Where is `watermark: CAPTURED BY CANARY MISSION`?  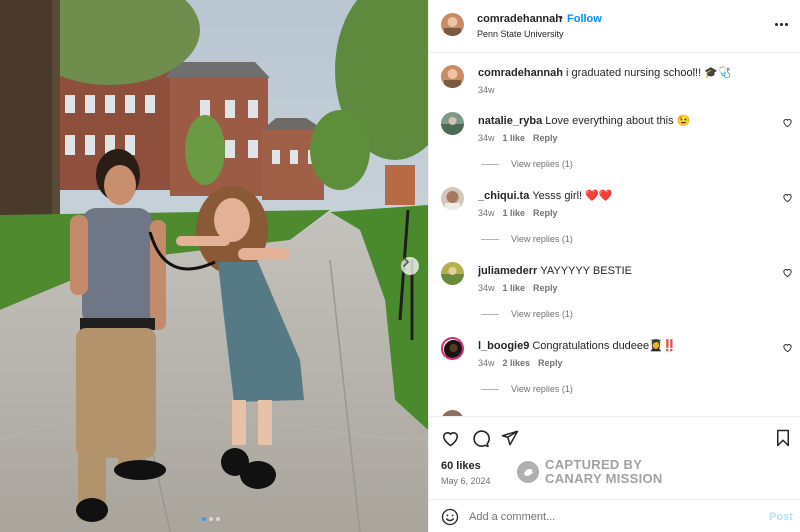 watermark: CAPTURED BY CANARY MISSION is located at coordinates (590, 472).